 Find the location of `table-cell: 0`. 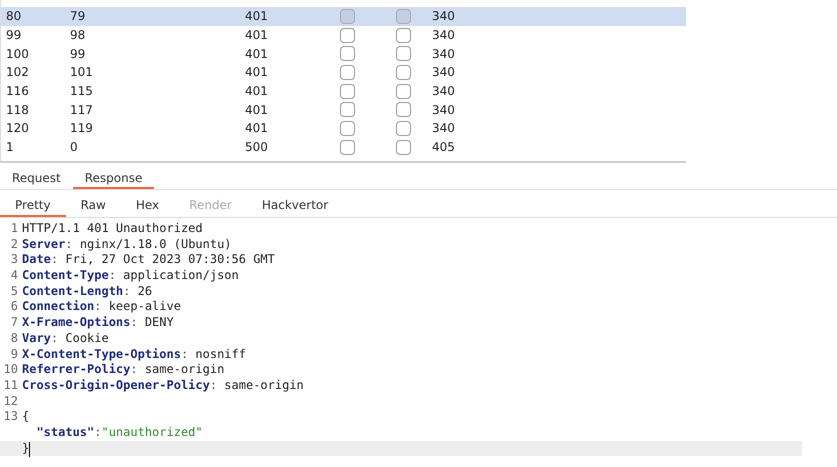

table-cell: 0 is located at coordinates (74, 147).